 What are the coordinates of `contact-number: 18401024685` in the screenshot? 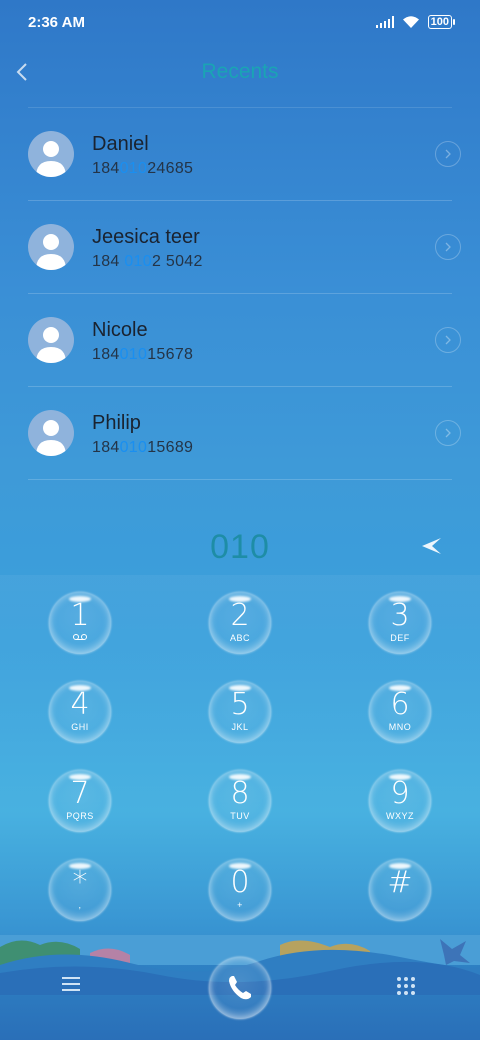 It's located at (142, 169).